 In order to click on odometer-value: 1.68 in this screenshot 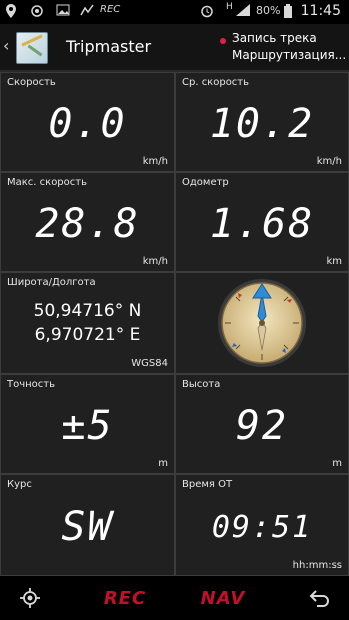, I will do `click(262, 224)`.